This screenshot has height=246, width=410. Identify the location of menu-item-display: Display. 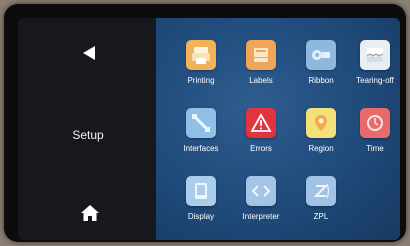
(201, 201).